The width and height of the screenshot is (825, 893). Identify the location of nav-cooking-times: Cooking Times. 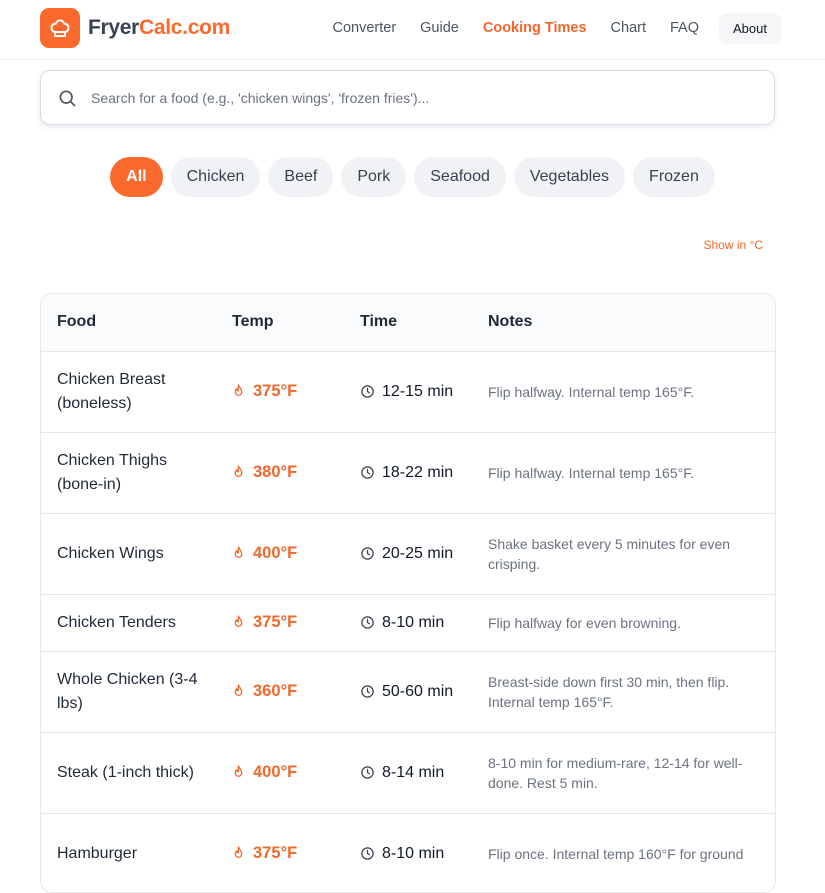
(535, 28).